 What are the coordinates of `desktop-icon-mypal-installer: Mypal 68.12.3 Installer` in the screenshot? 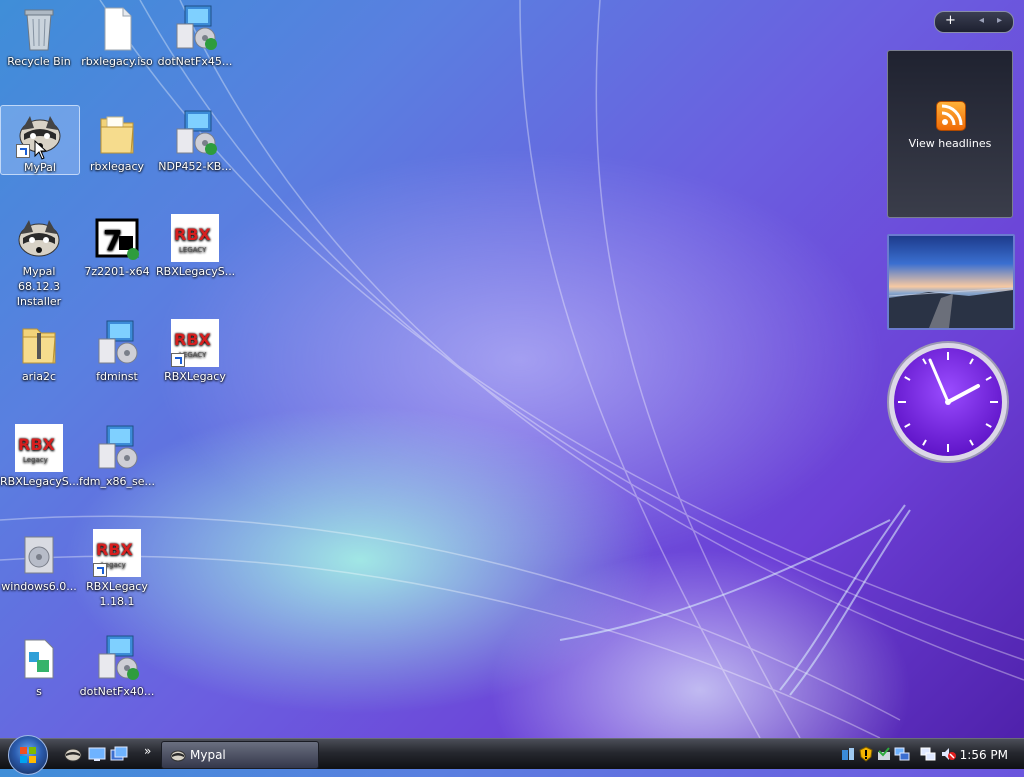 It's located at (39, 260).